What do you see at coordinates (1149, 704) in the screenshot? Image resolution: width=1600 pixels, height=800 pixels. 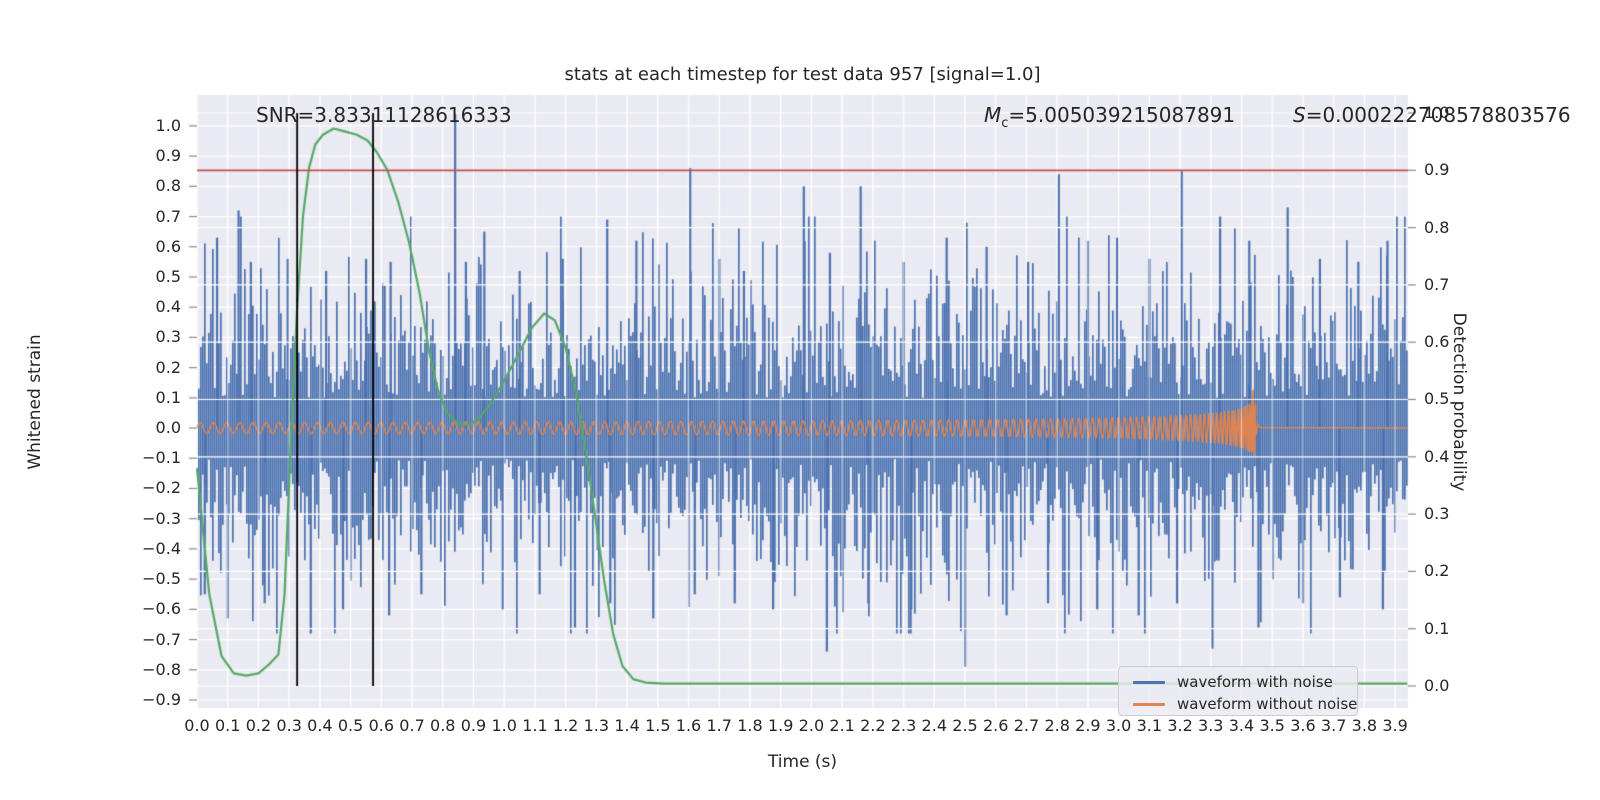 I see `legend-swatch-orange` at bounding box center [1149, 704].